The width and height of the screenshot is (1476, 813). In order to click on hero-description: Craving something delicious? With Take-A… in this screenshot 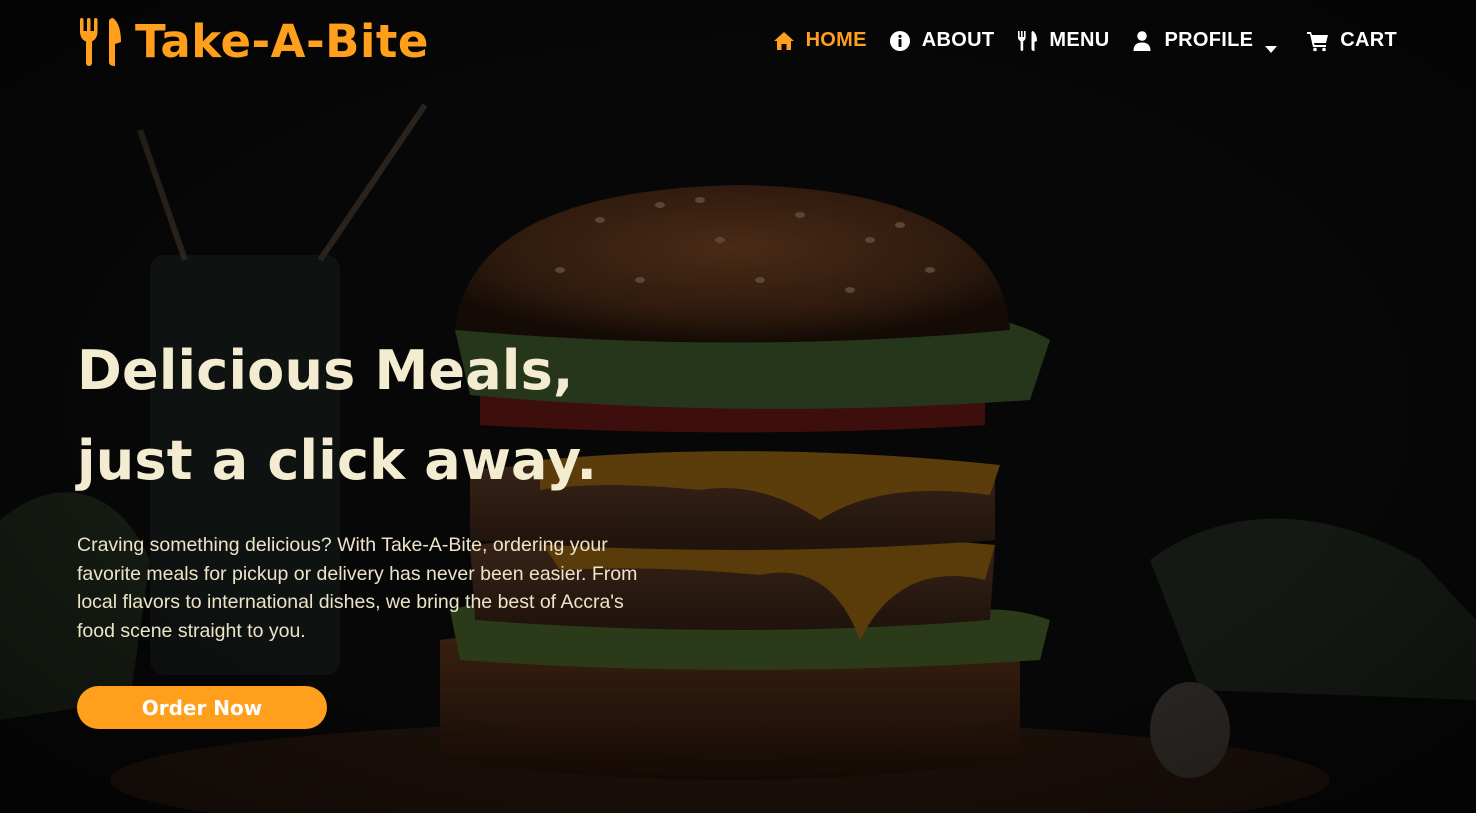, I will do `click(357, 588)`.